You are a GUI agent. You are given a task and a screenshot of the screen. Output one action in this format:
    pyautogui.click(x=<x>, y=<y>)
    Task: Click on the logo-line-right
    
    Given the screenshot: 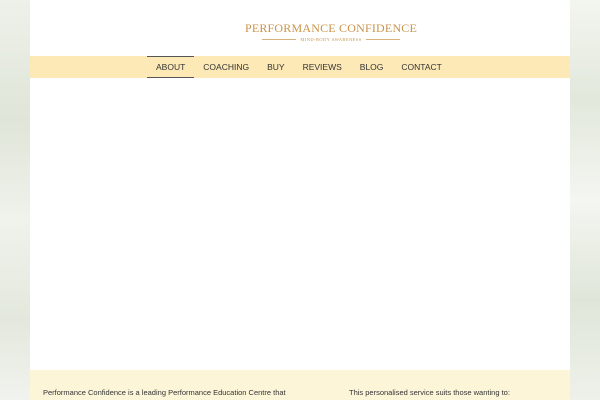 What is the action you would take?
    pyautogui.click(x=382, y=39)
    